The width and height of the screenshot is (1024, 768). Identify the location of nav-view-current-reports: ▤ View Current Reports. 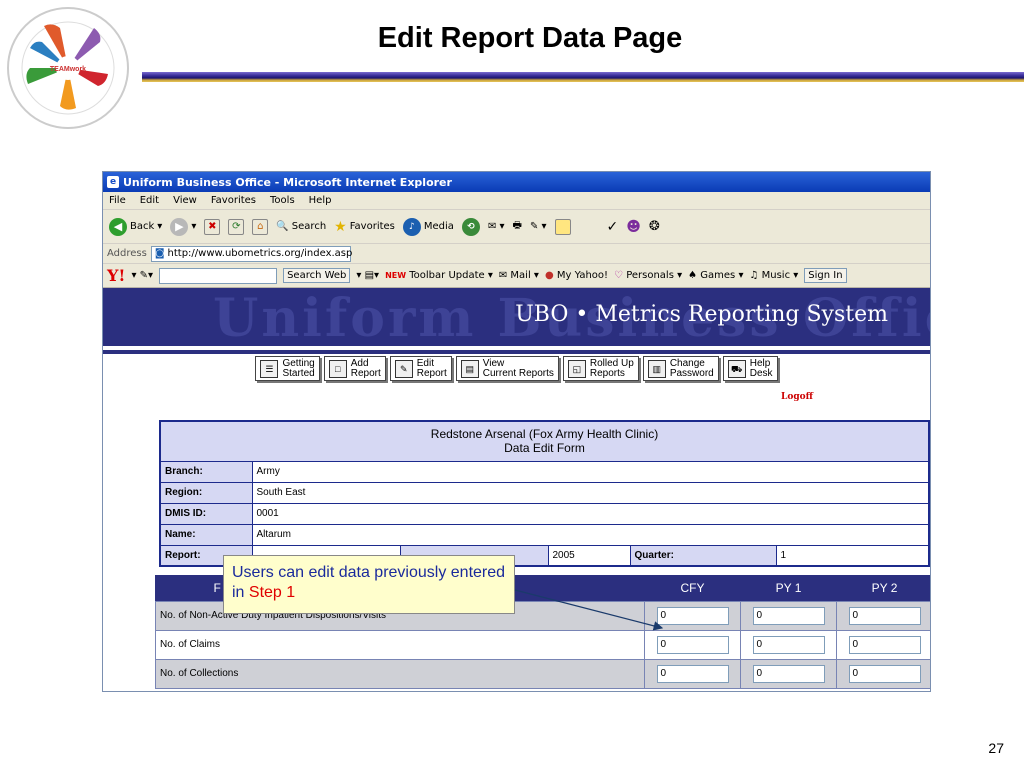
(507, 368).